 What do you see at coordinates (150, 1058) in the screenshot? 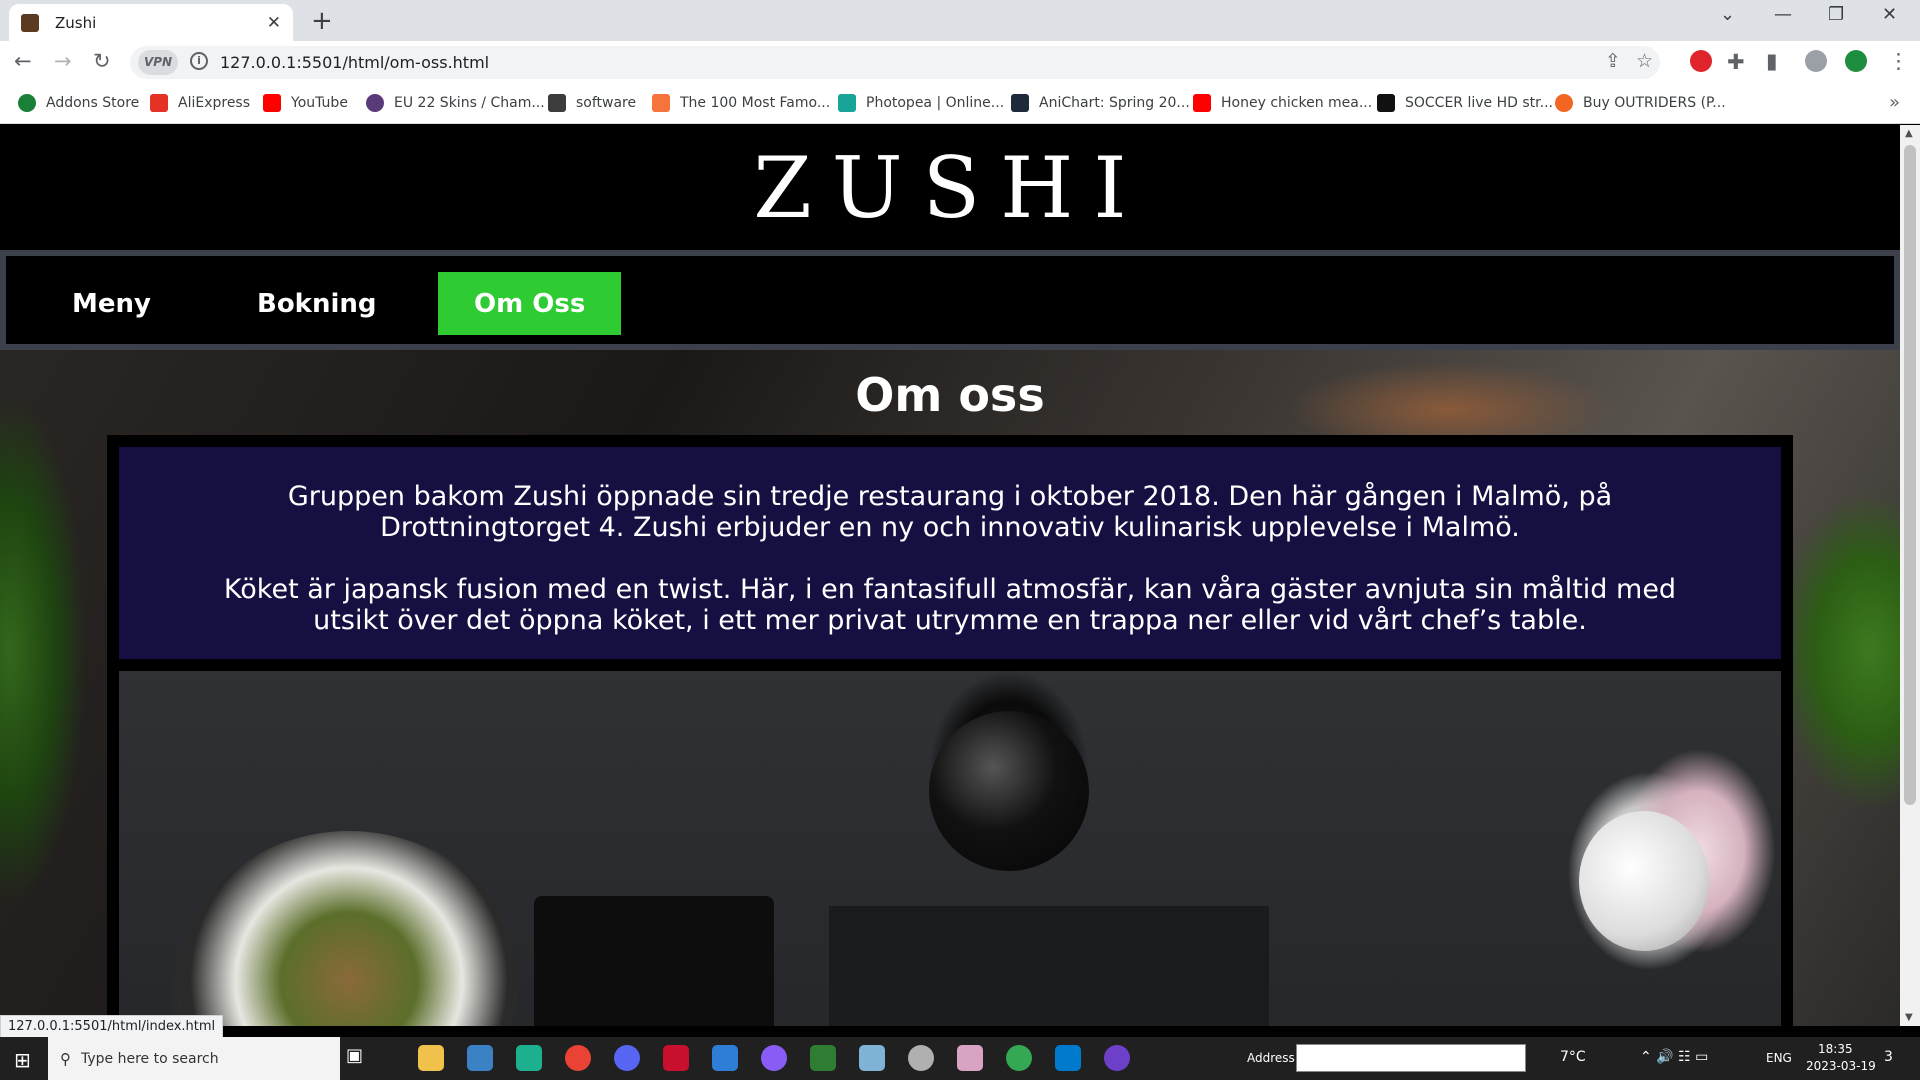
I see `taskbar-search-placeholder: Type here to search` at bounding box center [150, 1058].